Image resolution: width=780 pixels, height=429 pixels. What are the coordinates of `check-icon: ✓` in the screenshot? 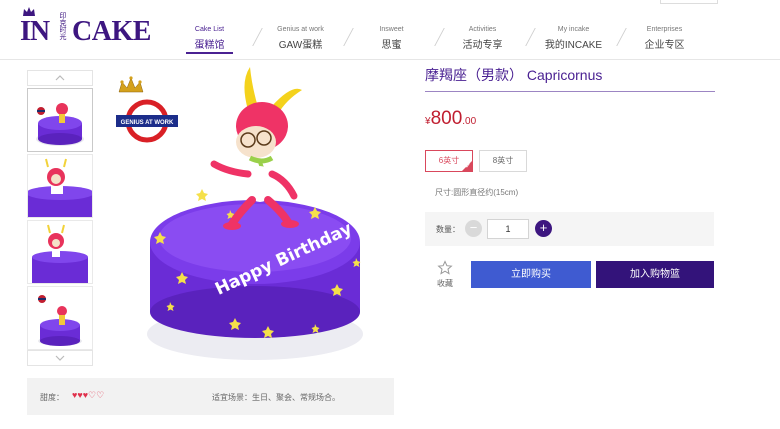 It's located at (468, 166).